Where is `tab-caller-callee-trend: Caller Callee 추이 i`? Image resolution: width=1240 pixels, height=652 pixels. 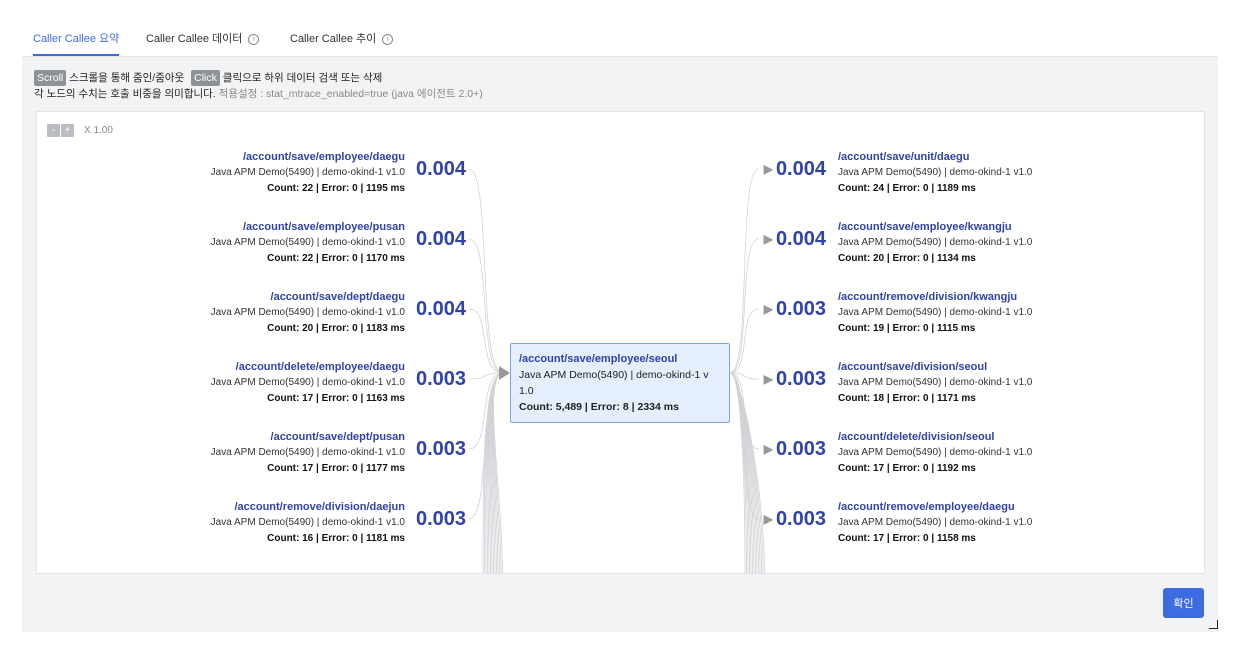 tab-caller-callee-trend: Caller Callee 추이 i is located at coordinates (342, 43).